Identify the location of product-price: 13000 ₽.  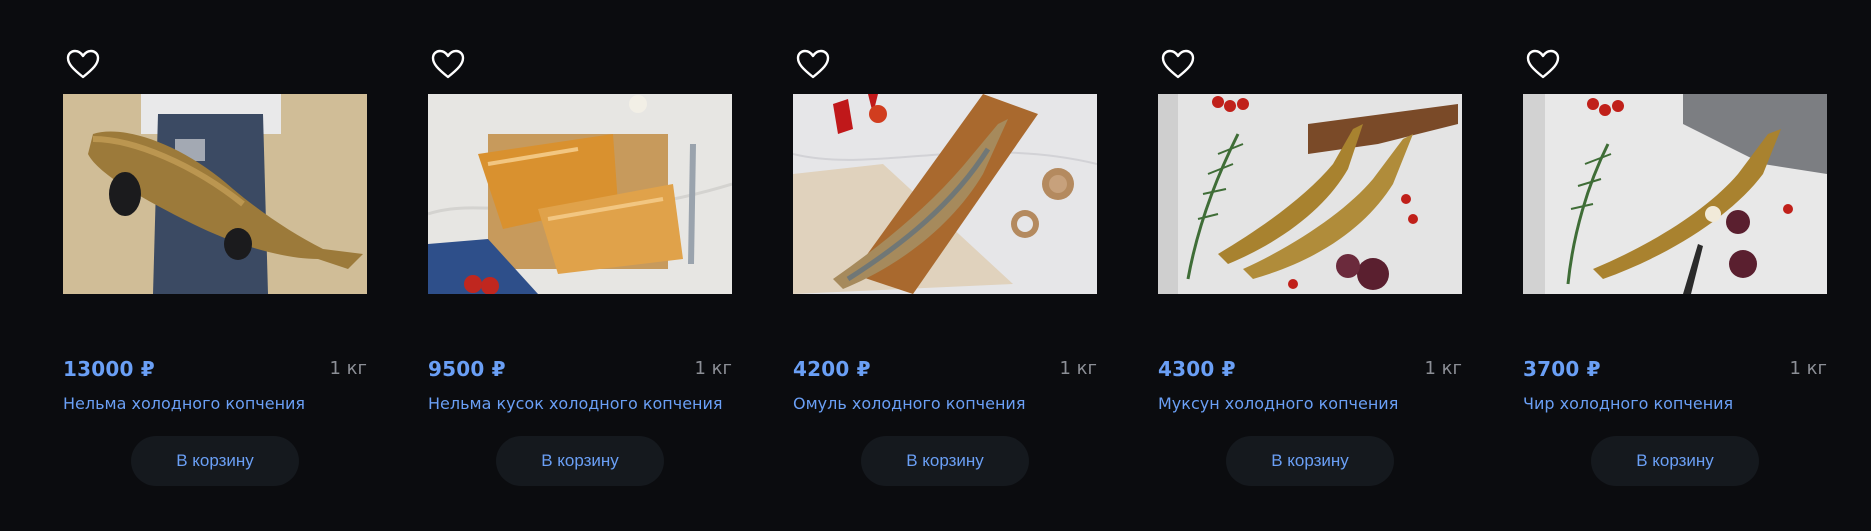
(109, 369).